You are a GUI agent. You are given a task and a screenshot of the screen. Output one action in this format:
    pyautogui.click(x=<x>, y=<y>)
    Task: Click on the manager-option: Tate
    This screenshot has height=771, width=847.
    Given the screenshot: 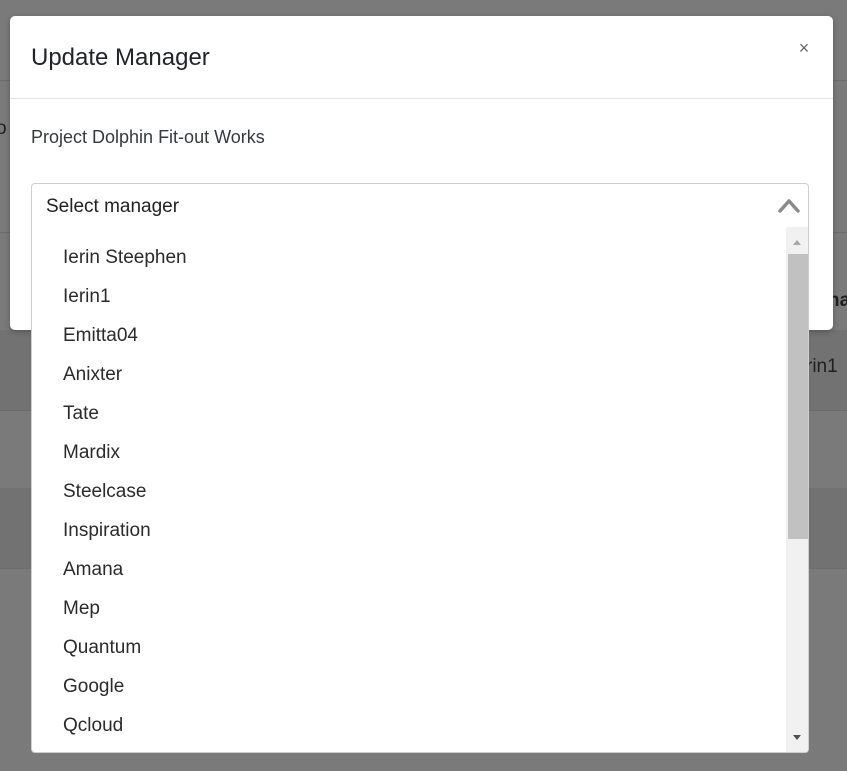 What is the action you would take?
    pyautogui.click(x=409, y=413)
    